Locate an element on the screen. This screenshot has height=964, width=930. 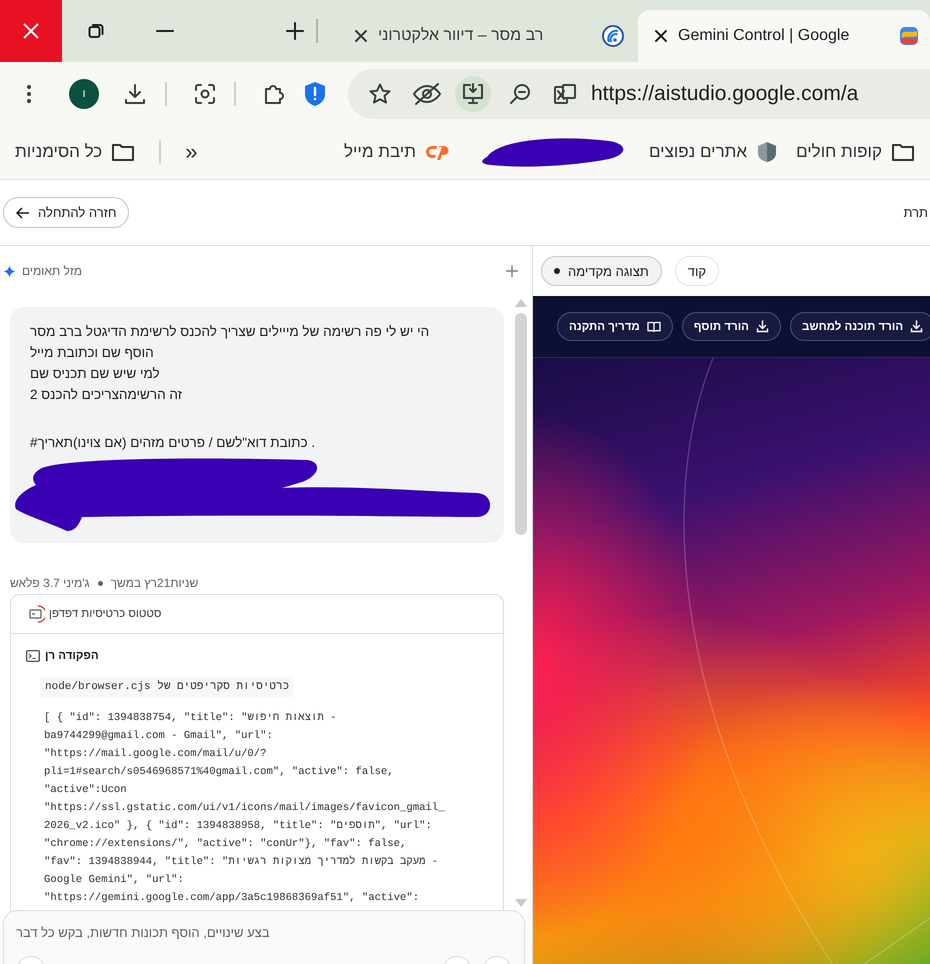
message-text: למי שיש שם תכניס שם is located at coordinates (95, 374).